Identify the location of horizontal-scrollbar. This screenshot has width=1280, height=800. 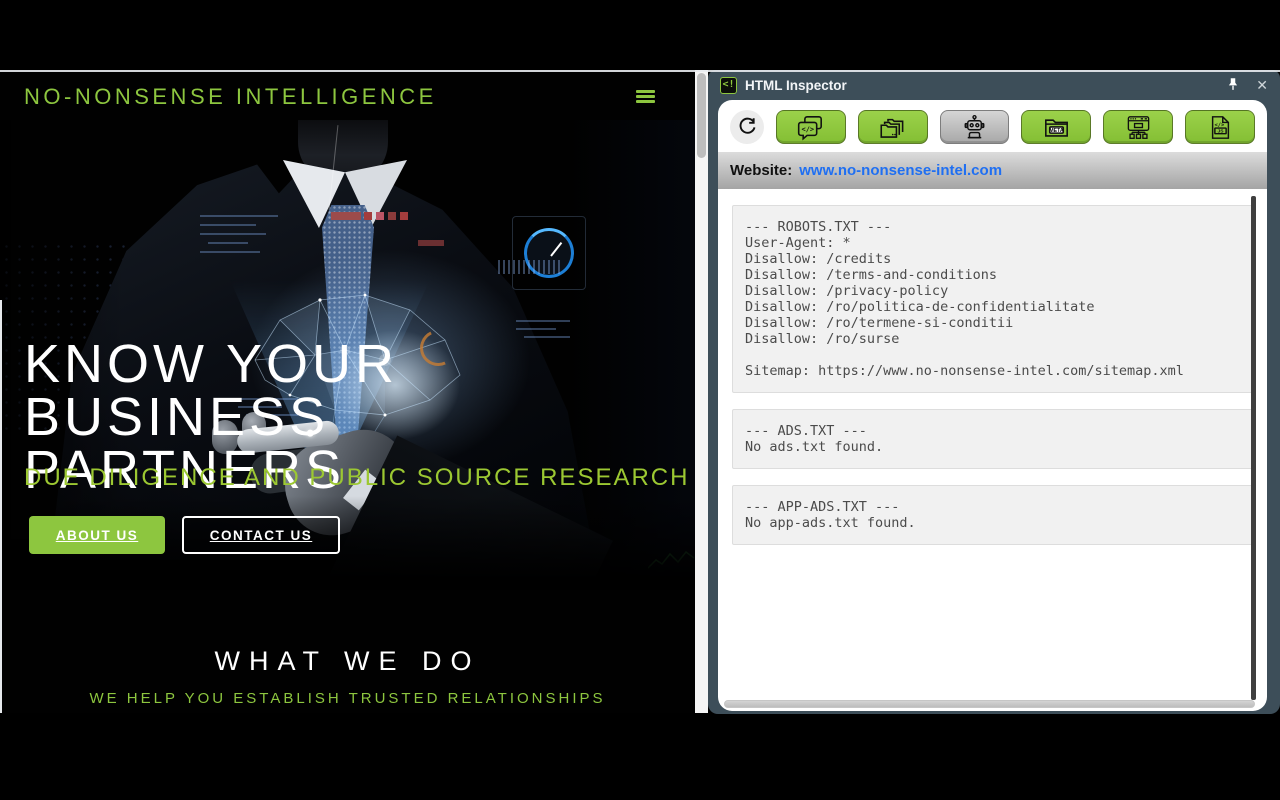
(989, 704).